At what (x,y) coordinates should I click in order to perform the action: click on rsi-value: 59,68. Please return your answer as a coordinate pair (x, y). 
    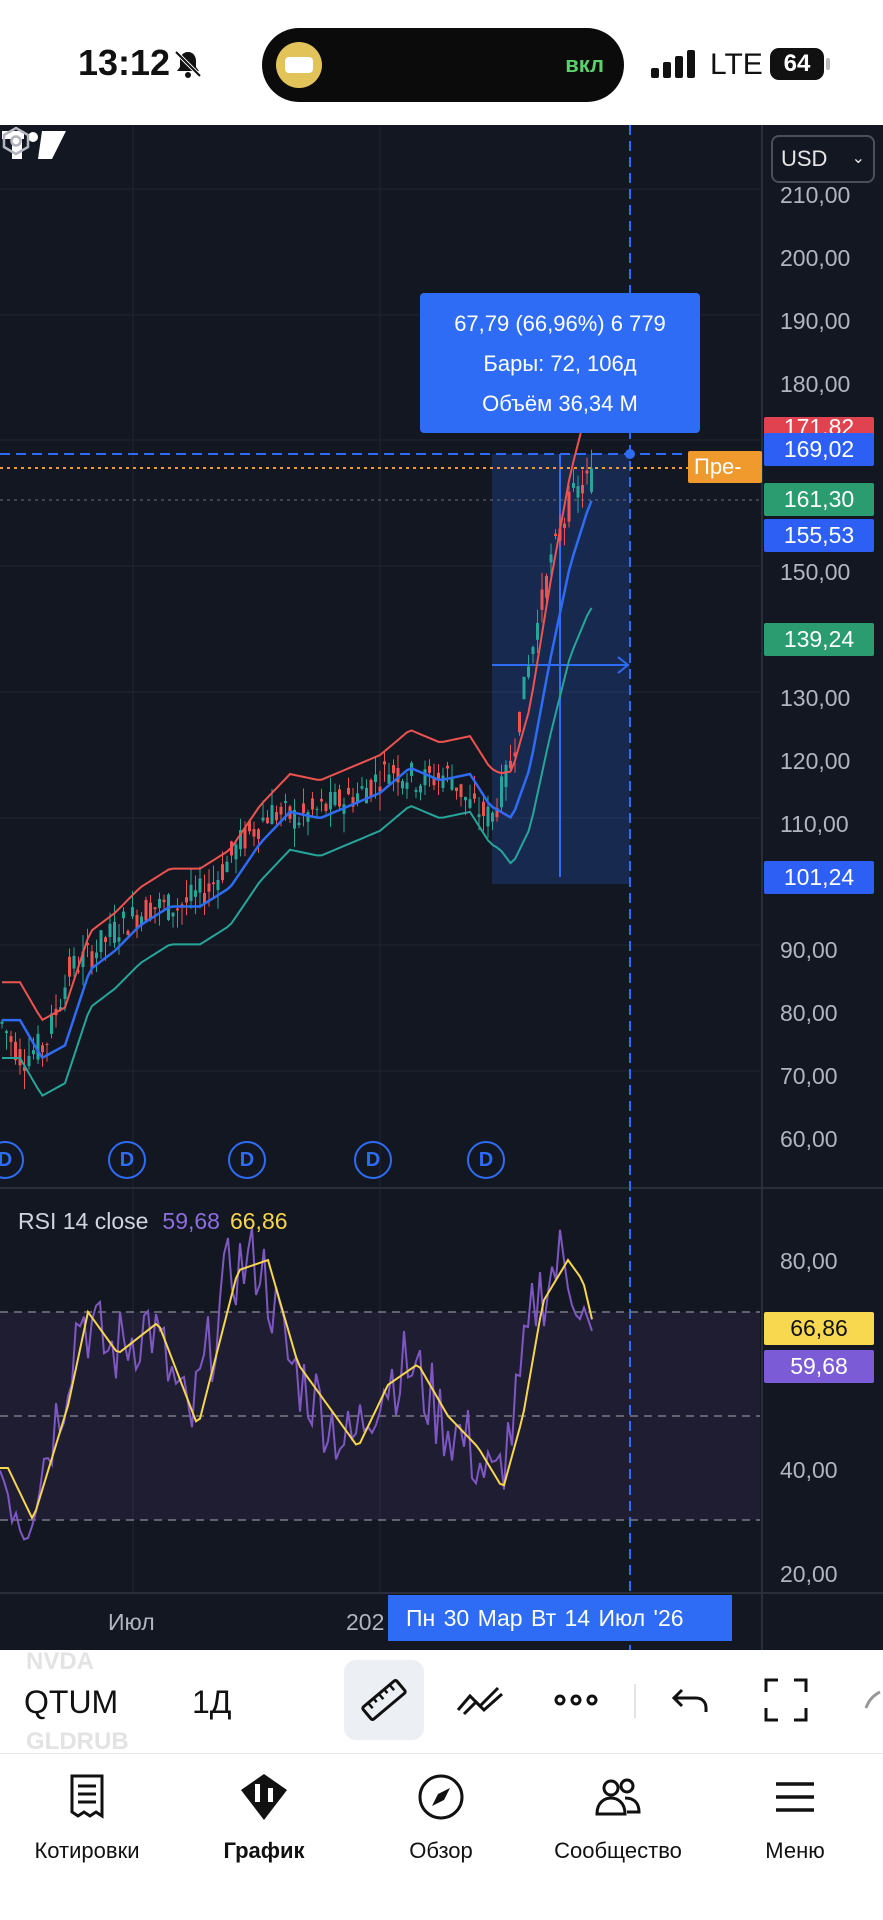
    Looking at the image, I should click on (191, 1221).